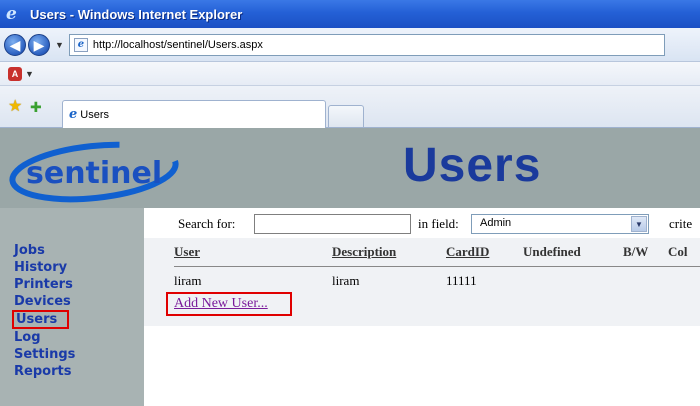 The height and width of the screenshot is (406, 700). I want to click on table-cell-user: liram, so click(188, 280).